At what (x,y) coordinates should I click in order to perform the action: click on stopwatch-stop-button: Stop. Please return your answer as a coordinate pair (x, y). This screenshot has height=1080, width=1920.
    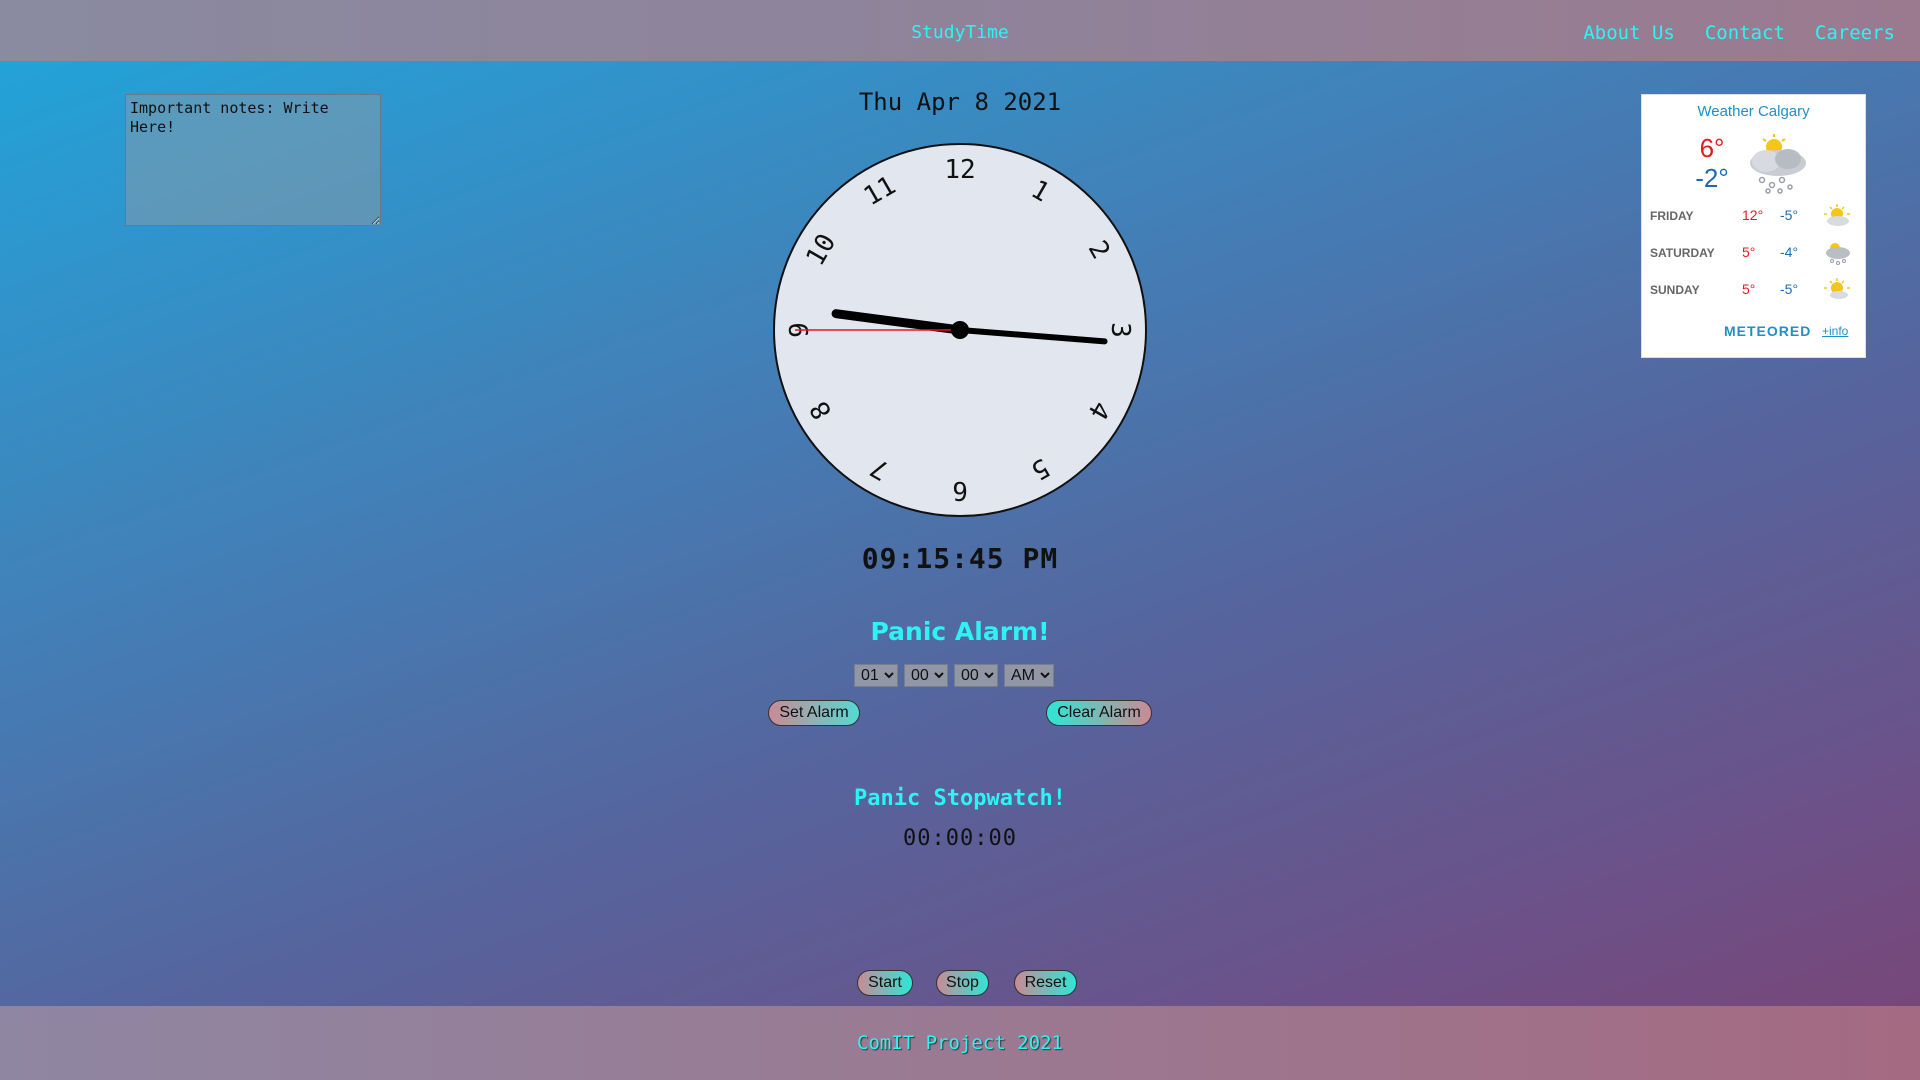
    Looking at the image, I should click on (962, 983).